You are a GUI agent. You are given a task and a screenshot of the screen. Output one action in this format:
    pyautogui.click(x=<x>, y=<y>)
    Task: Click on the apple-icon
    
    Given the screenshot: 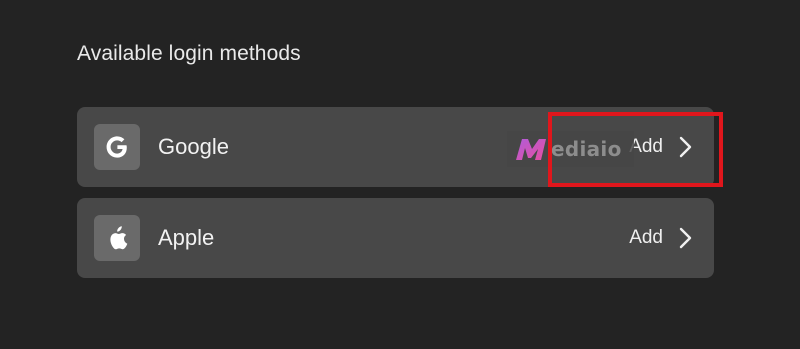 What is the action you would take?
    pyautogui.click(x=117, y=238)
    